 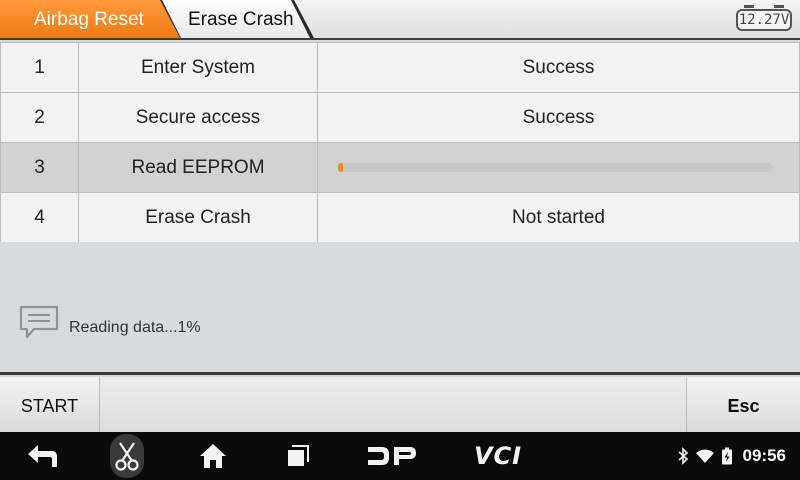 I want to click on clock: 09:56, so click(x=764, y=455).